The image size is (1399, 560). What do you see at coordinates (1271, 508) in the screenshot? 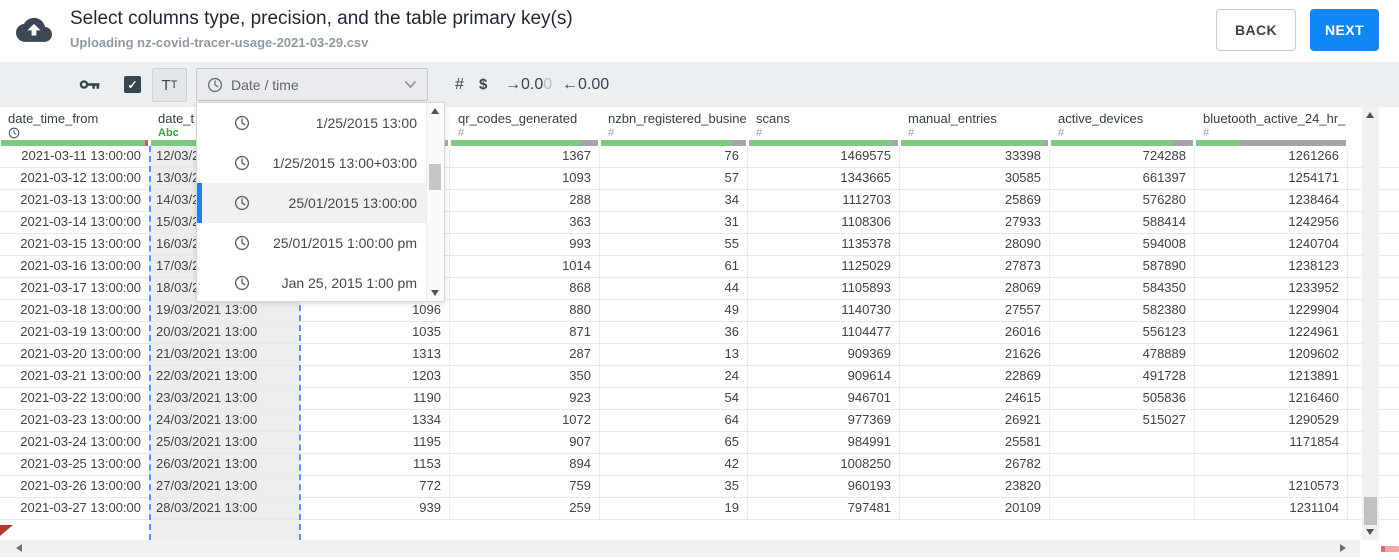
I see `cell: 1231104` at bounding box center [1271, 508].